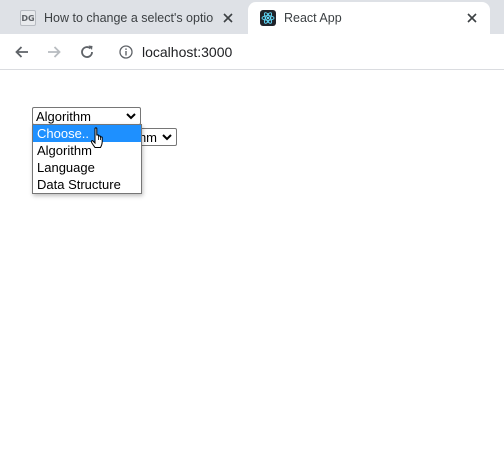 This screenshot has width=504, height=466. I want to click on hand-pointer-icon, so click(96, 137).